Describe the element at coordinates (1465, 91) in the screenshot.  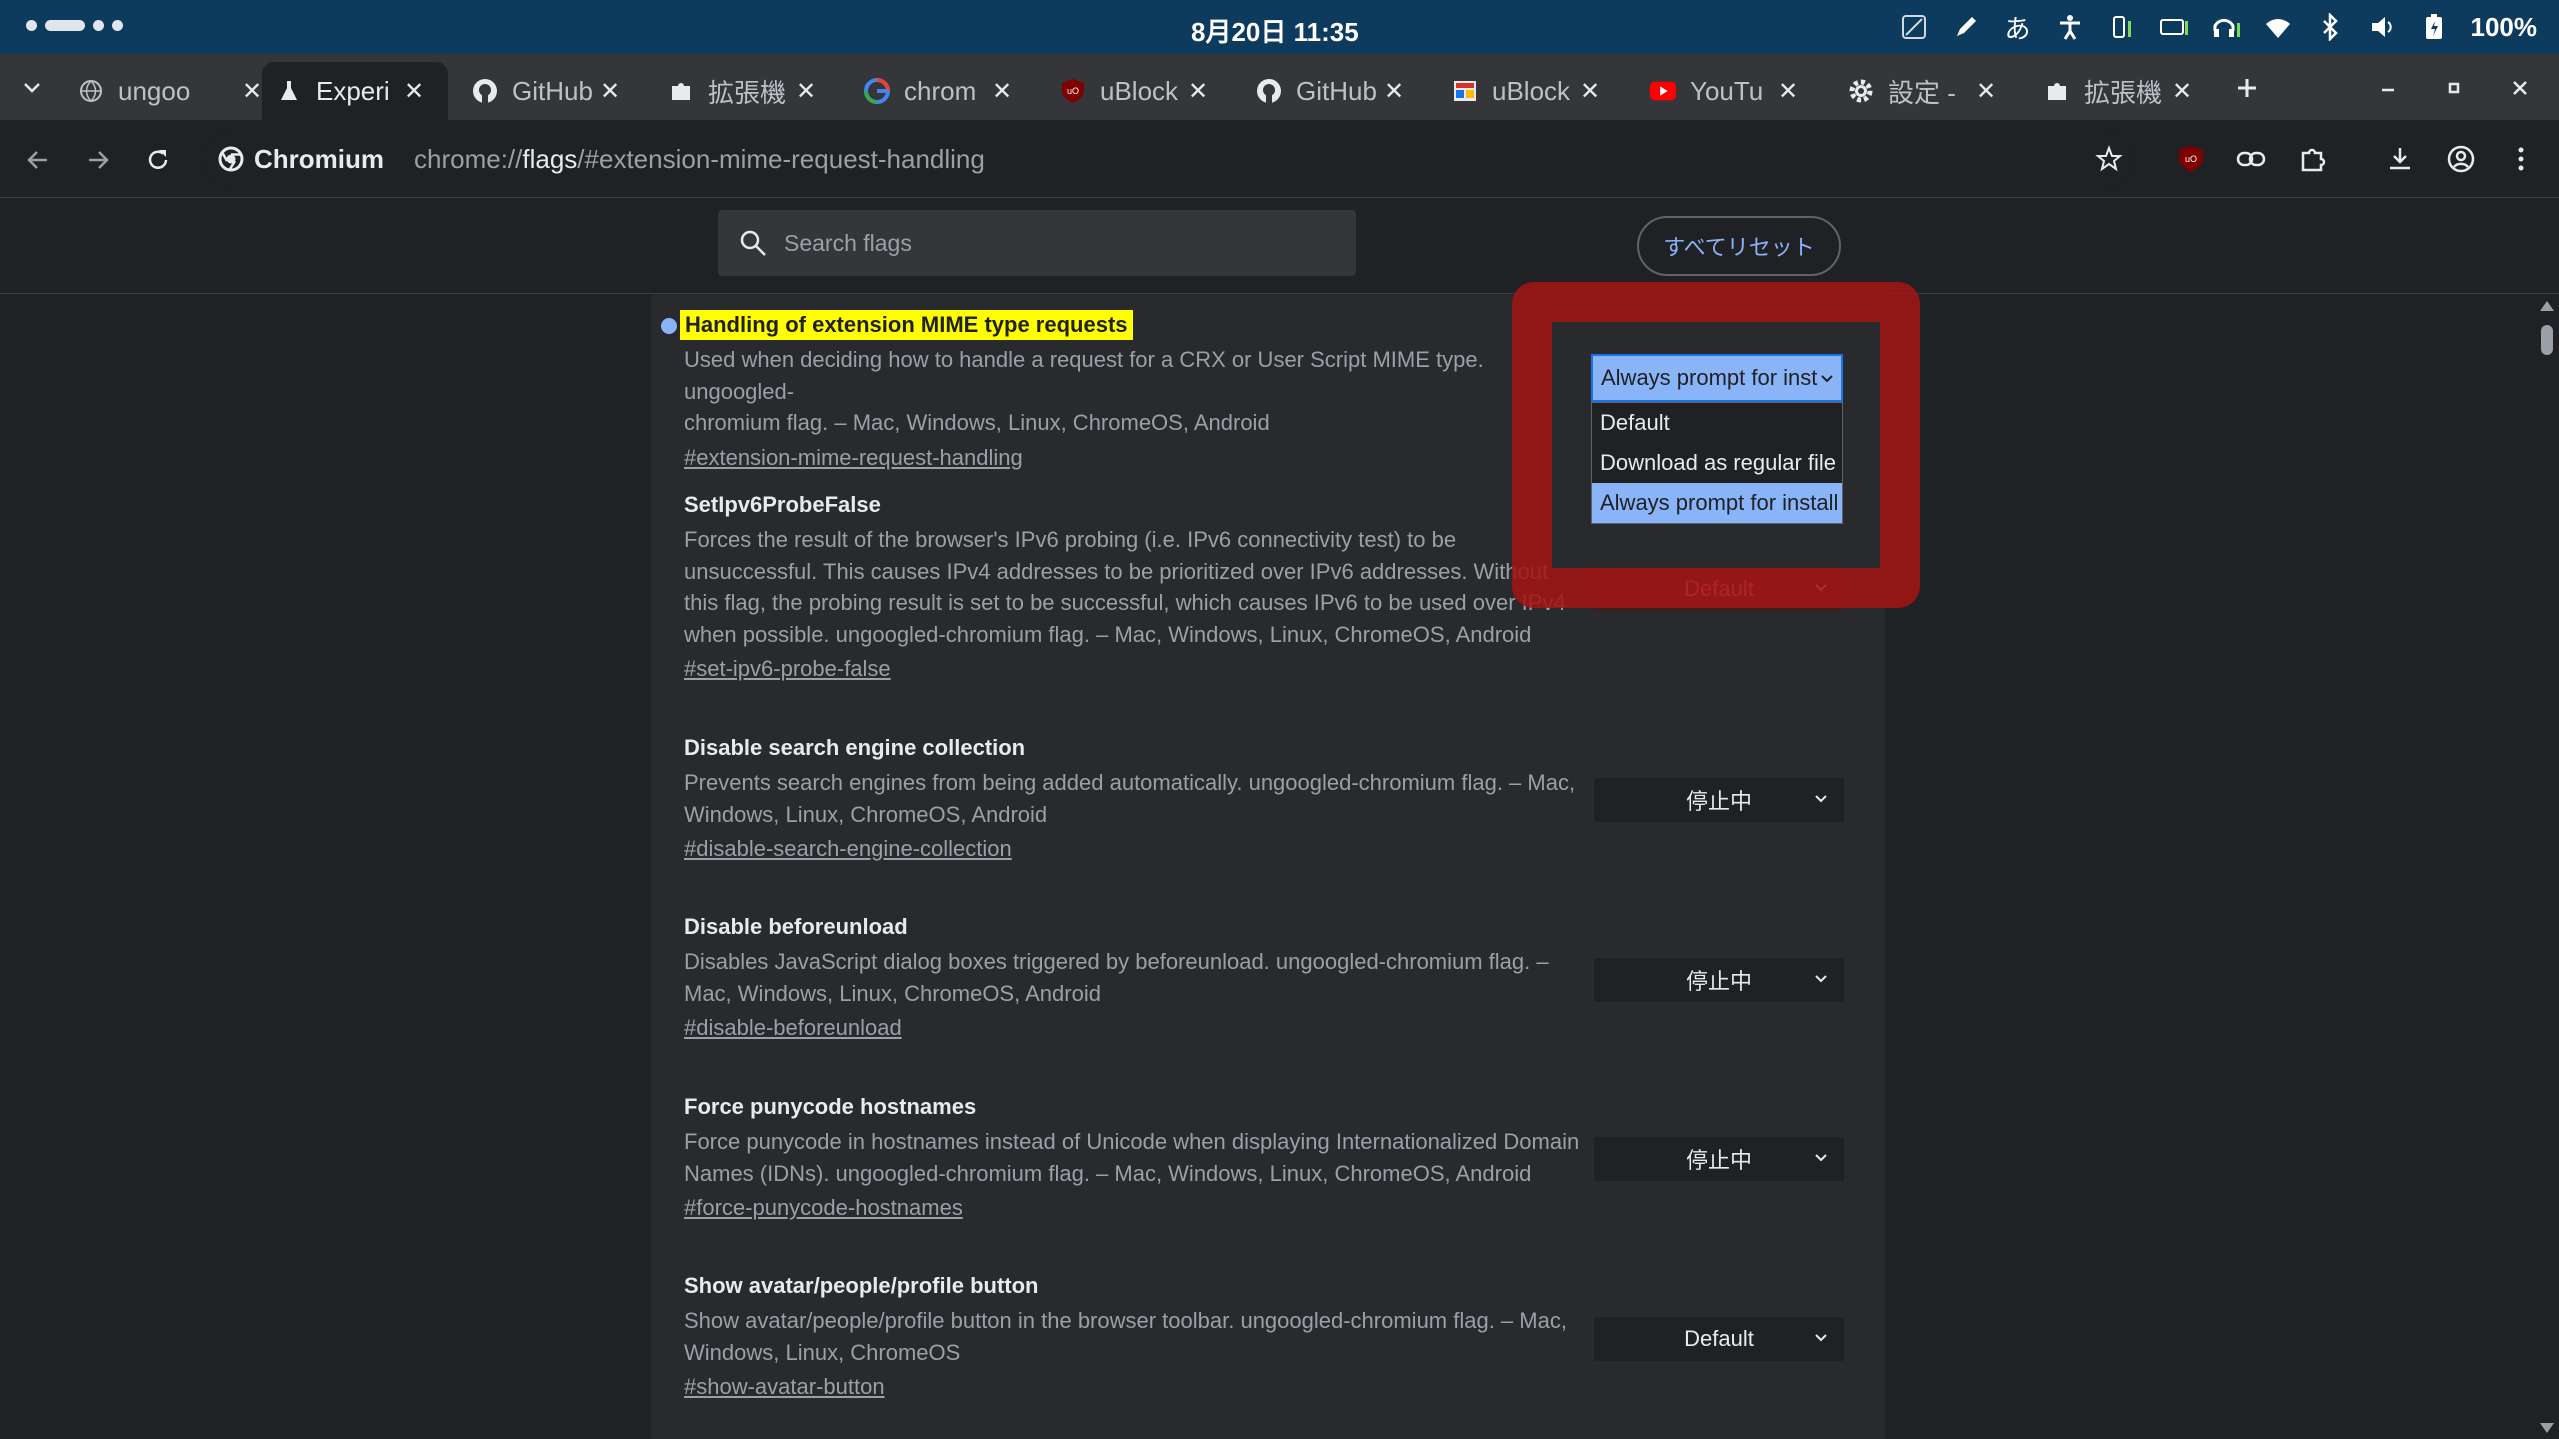
I see `page-icon` at that location.